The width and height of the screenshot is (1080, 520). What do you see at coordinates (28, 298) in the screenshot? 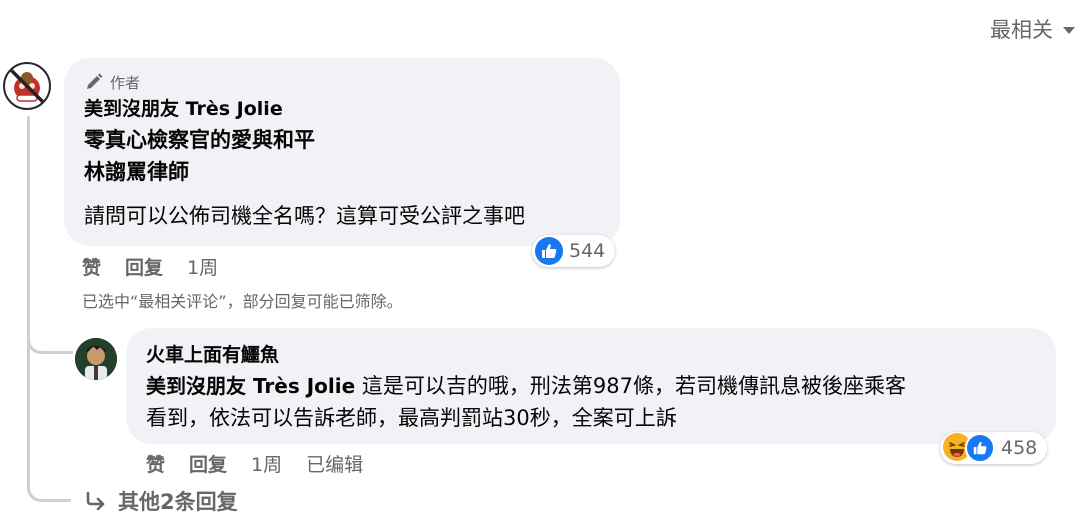
I see `thread-line` at bounding box center [28, 298].